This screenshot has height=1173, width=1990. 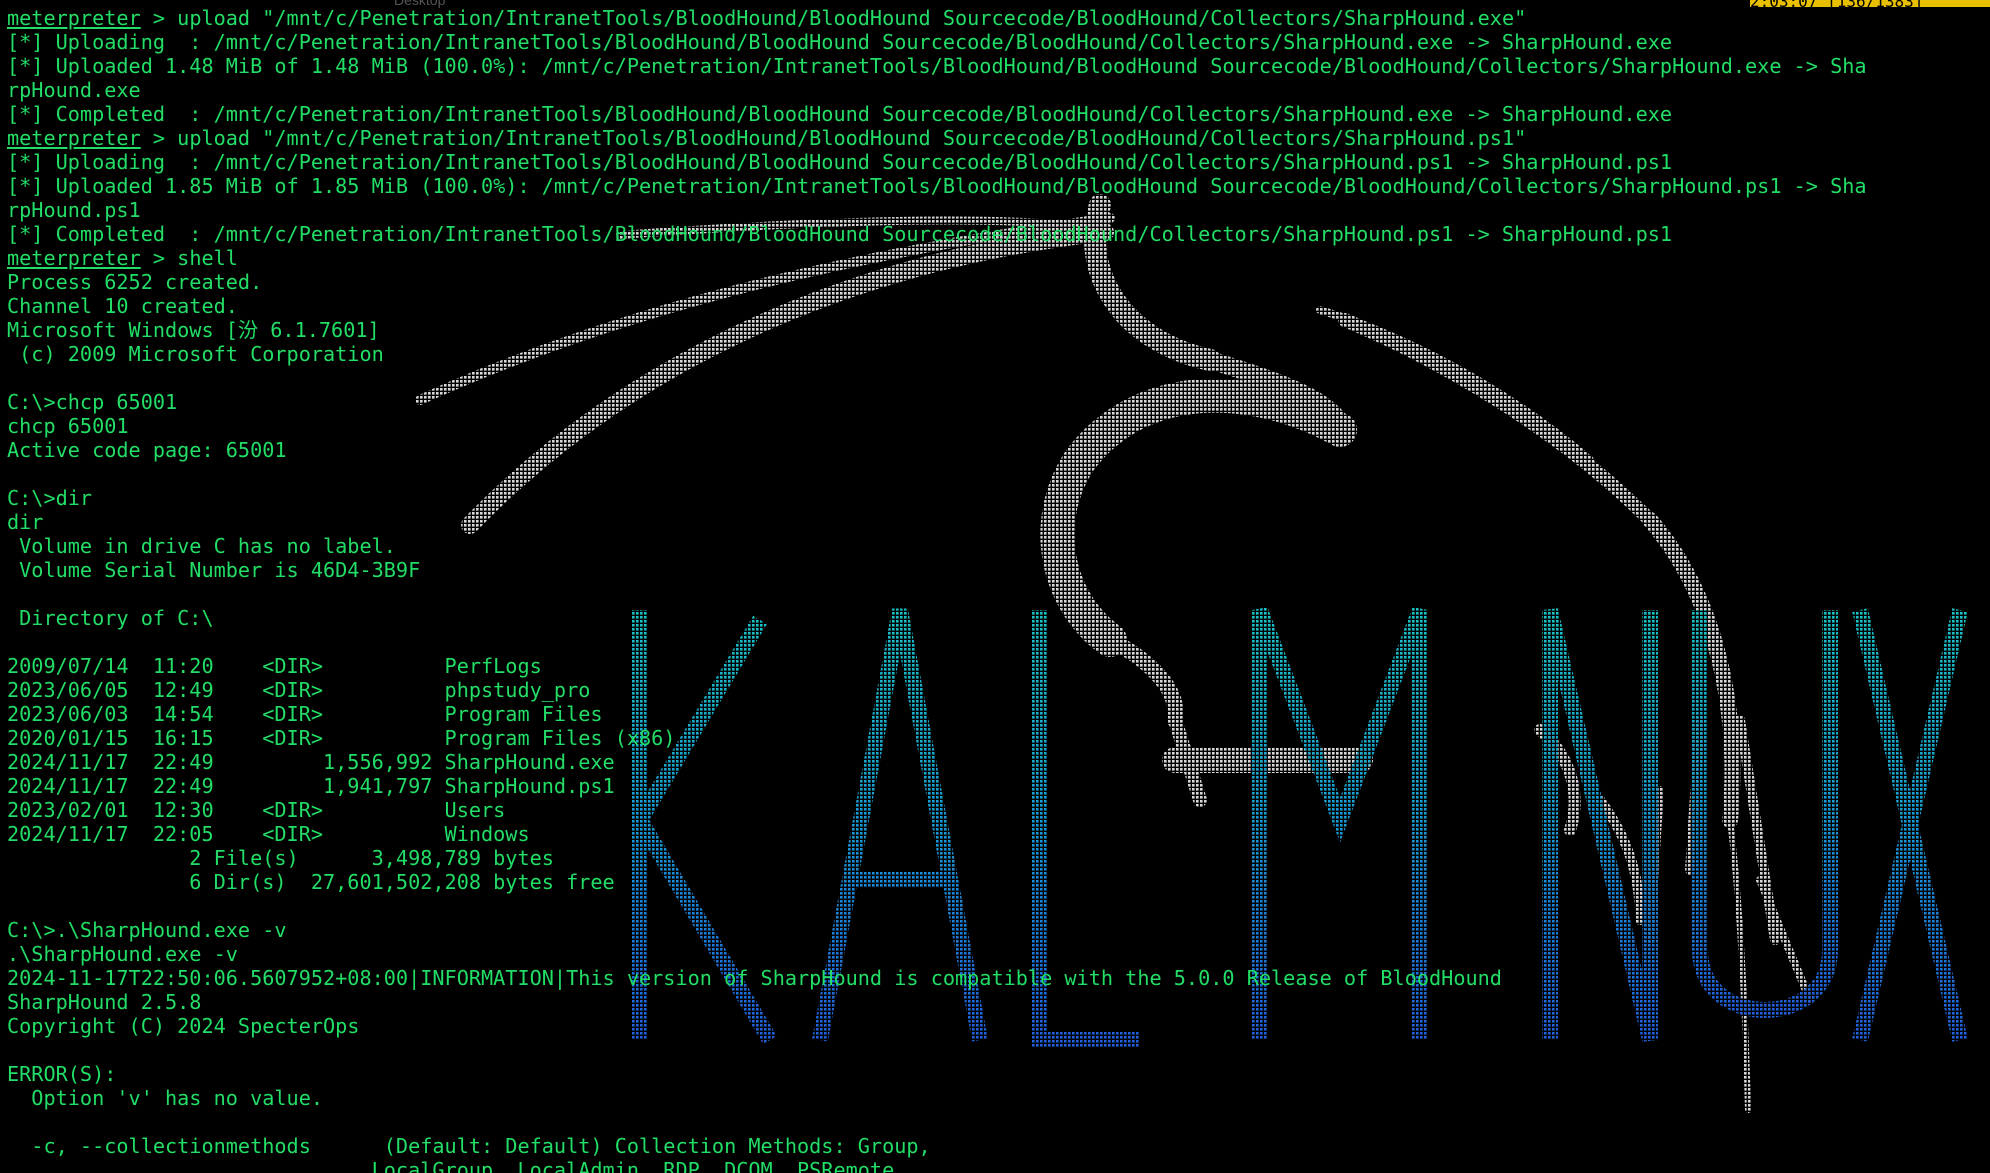 I want to click on terminal-line: ERROR(S):, so click(x=937, y=1074).